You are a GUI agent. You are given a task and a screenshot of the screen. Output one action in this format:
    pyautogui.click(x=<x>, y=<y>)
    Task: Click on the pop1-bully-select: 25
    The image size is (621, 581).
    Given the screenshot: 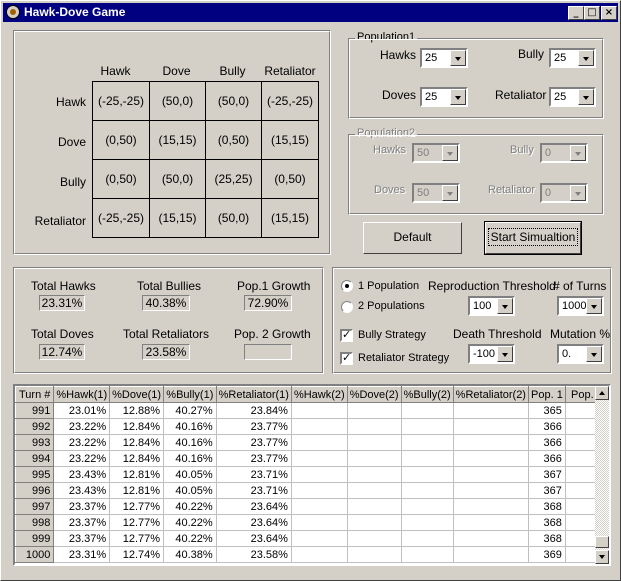 What is the action you would take?
    pyautogui.click(x=572, y=58)
    